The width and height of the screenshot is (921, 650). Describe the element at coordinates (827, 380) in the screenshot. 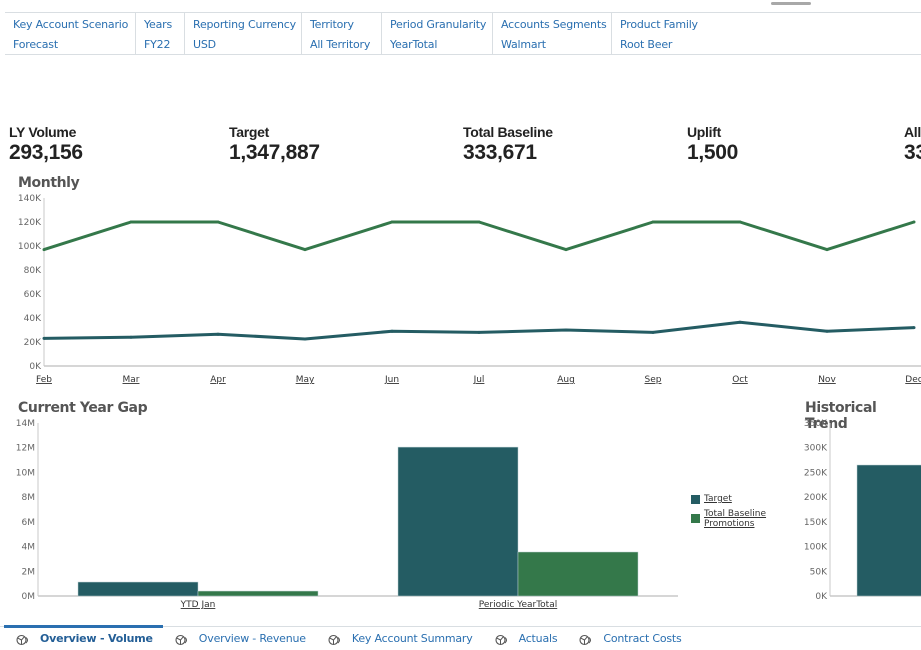

I see `x-tick-label: Nov` at that location.